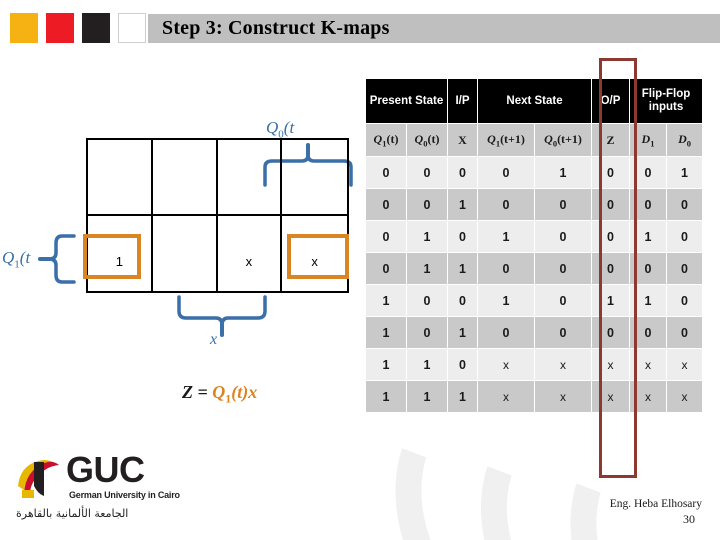 The width and height of the screenshot is (720, 540). I want to click on subheader-d1: D1, so click(648, 140).